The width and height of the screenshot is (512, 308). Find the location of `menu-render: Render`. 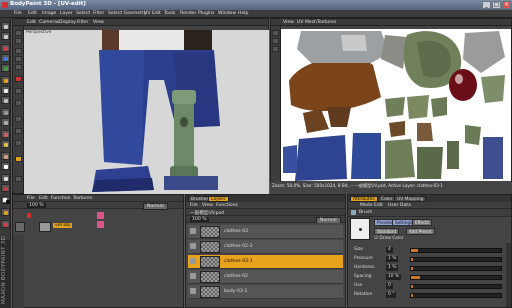

menu-render: Render is located at coordinates (188, 13).